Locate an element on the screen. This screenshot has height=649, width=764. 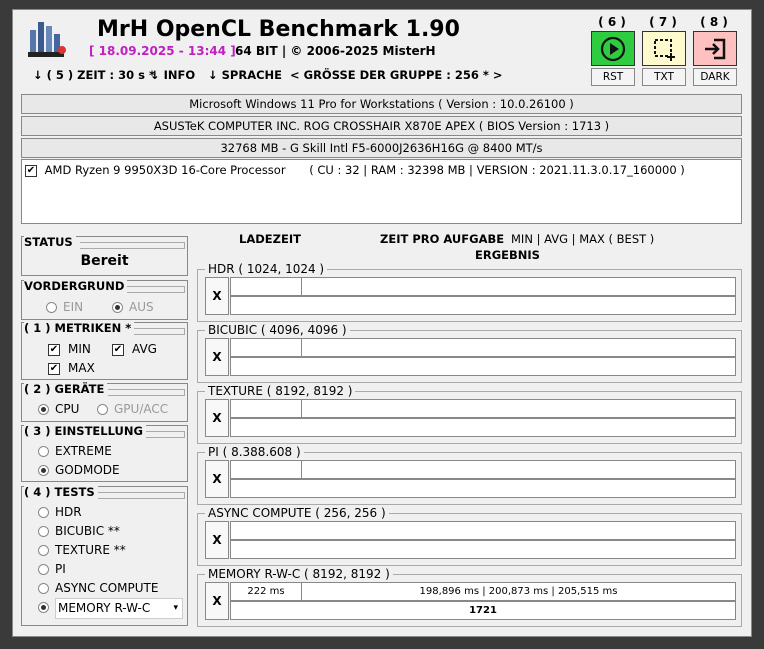
test-label: BICUBIC ** is located at coordinates (87, 531).